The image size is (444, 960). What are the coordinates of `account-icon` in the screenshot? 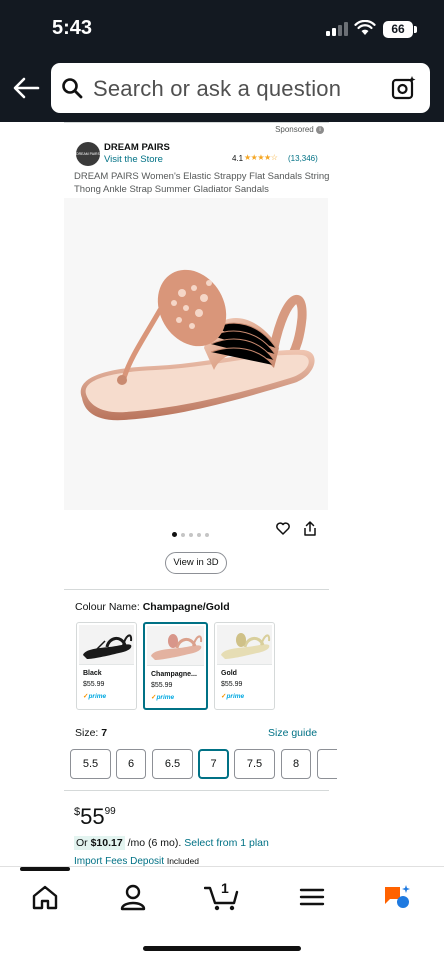 It's located at (133, 897).